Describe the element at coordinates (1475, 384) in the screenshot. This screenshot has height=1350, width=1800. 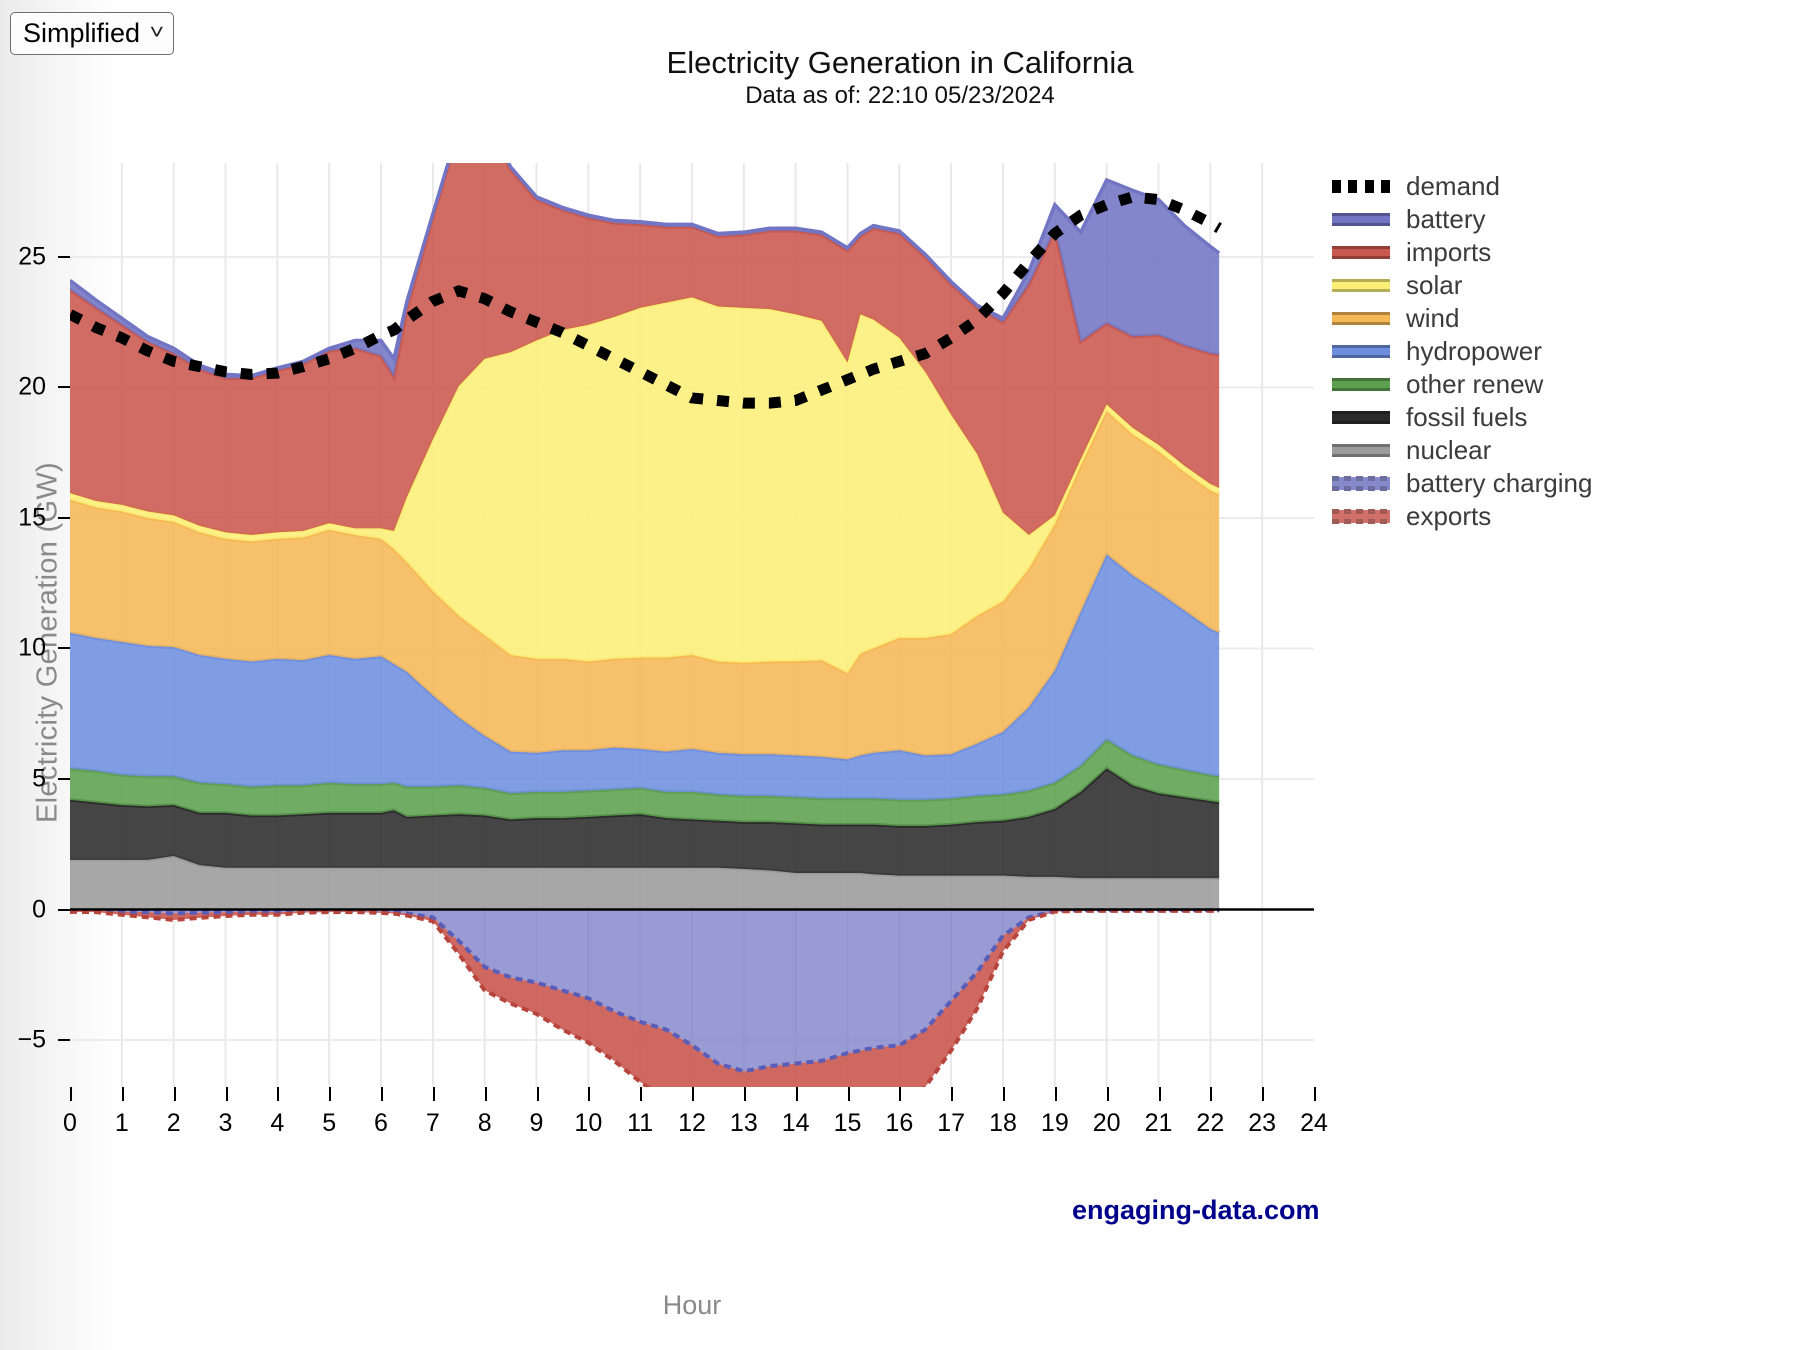
I see `legend-label: other renew` at that location.